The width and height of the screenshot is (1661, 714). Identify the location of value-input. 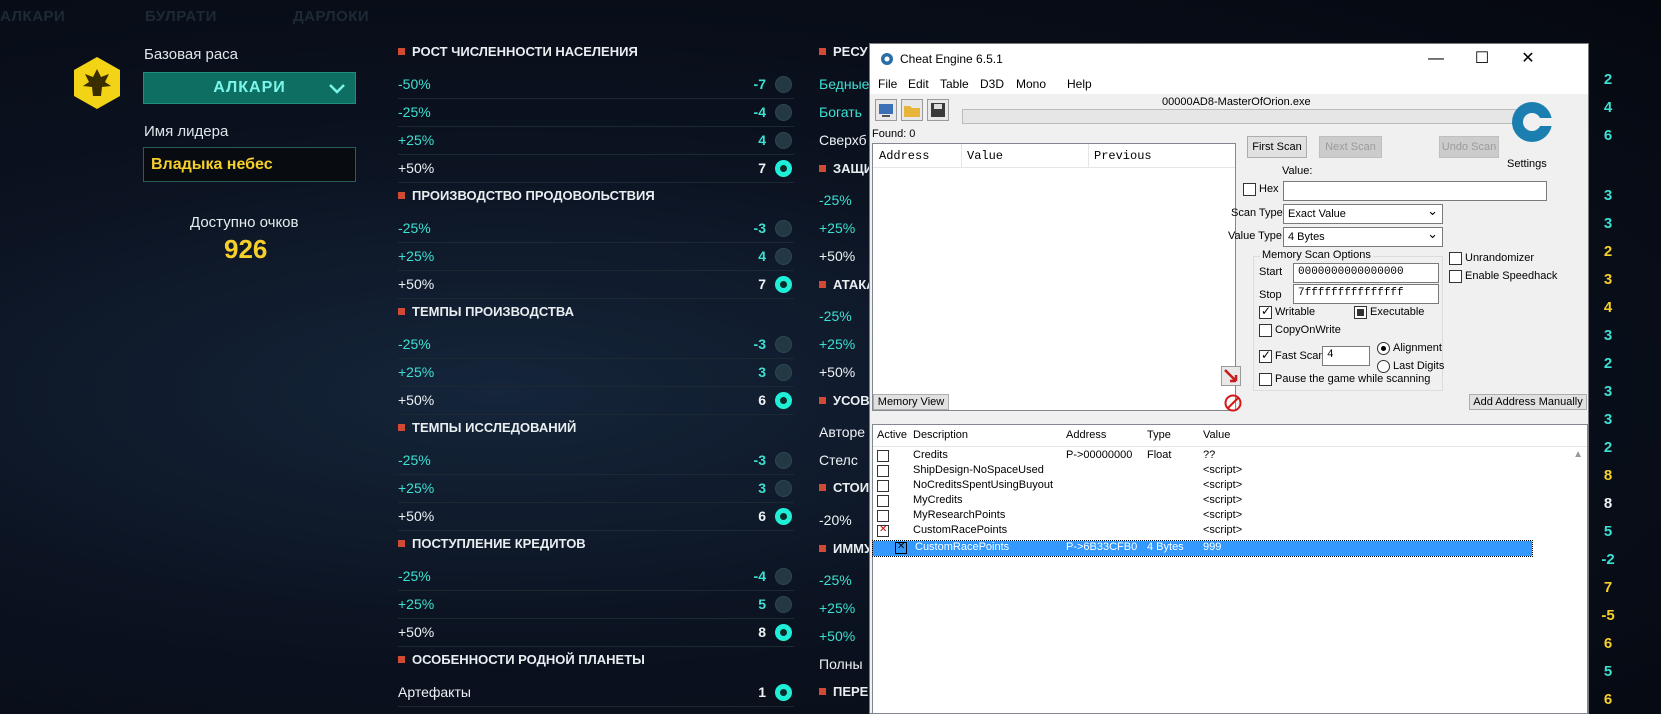
(1415, 191).